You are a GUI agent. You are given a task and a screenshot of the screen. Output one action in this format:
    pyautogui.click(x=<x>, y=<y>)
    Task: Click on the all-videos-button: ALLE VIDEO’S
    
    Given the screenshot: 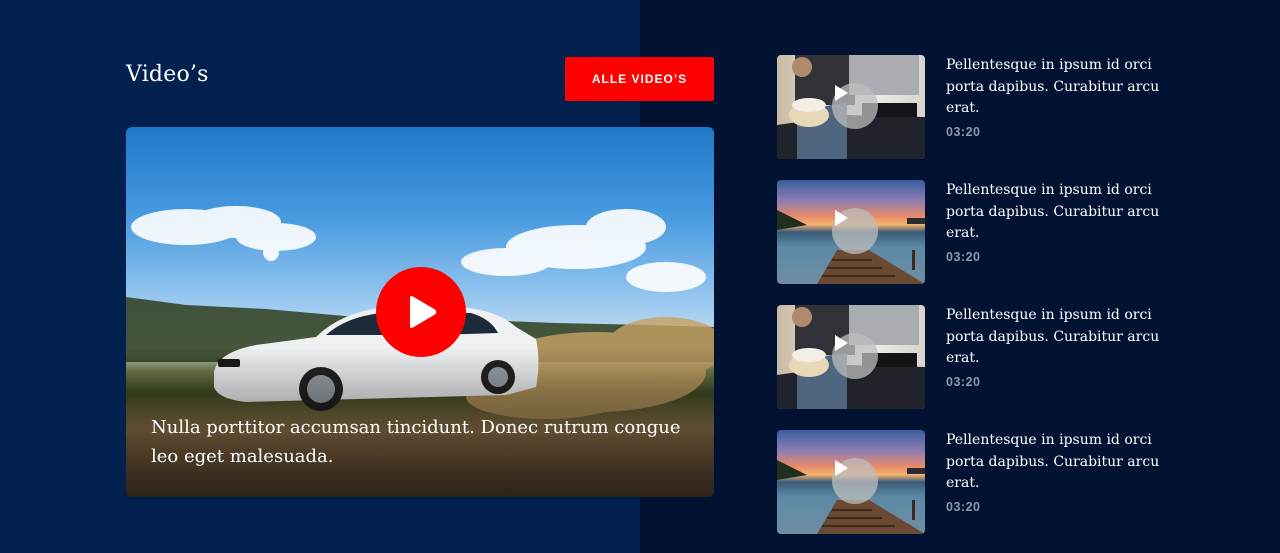 What is the action you would take?
    pyautogui.click(x=639, y=79)
    